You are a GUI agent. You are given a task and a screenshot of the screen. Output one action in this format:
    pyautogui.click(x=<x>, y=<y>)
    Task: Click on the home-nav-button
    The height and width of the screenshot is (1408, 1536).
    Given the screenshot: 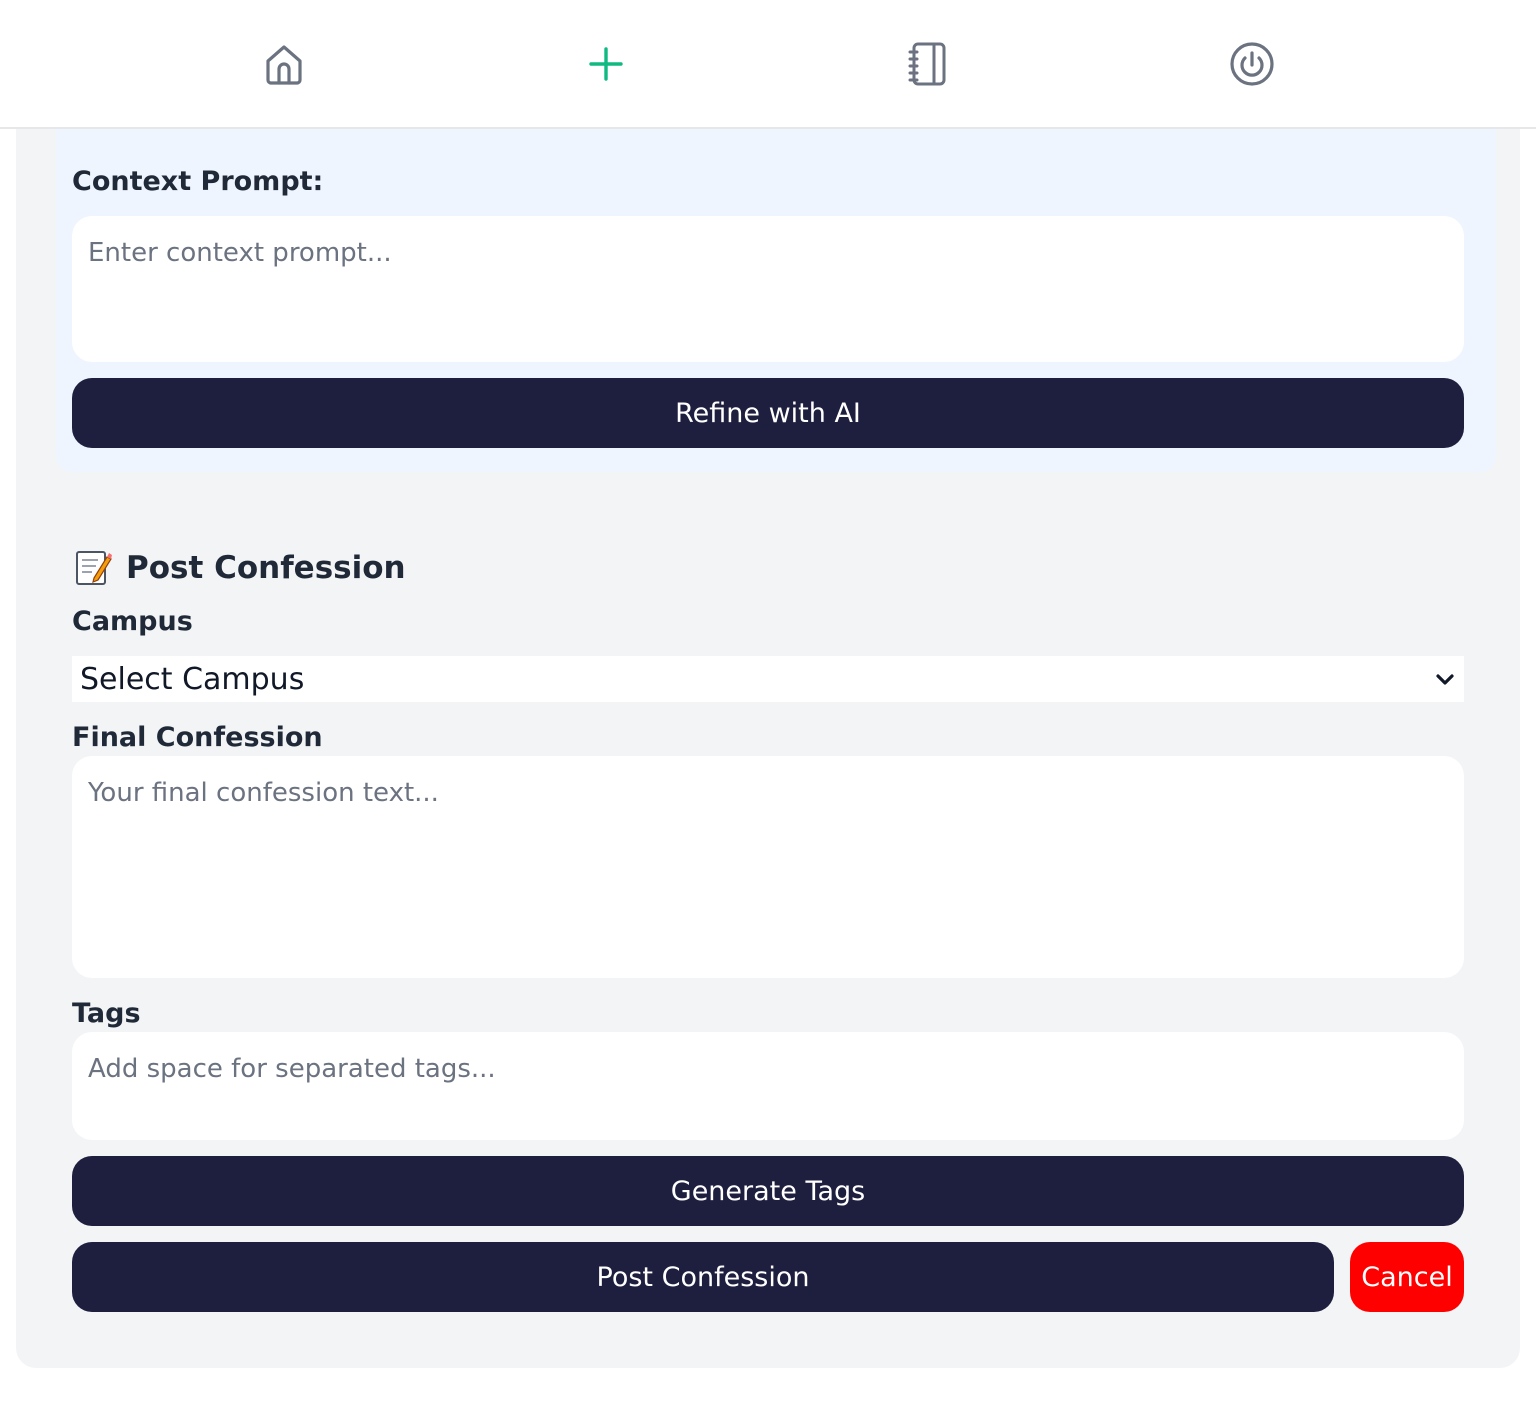 What is the action you would take?
    pyautogui.click(x=284, y=64)
    